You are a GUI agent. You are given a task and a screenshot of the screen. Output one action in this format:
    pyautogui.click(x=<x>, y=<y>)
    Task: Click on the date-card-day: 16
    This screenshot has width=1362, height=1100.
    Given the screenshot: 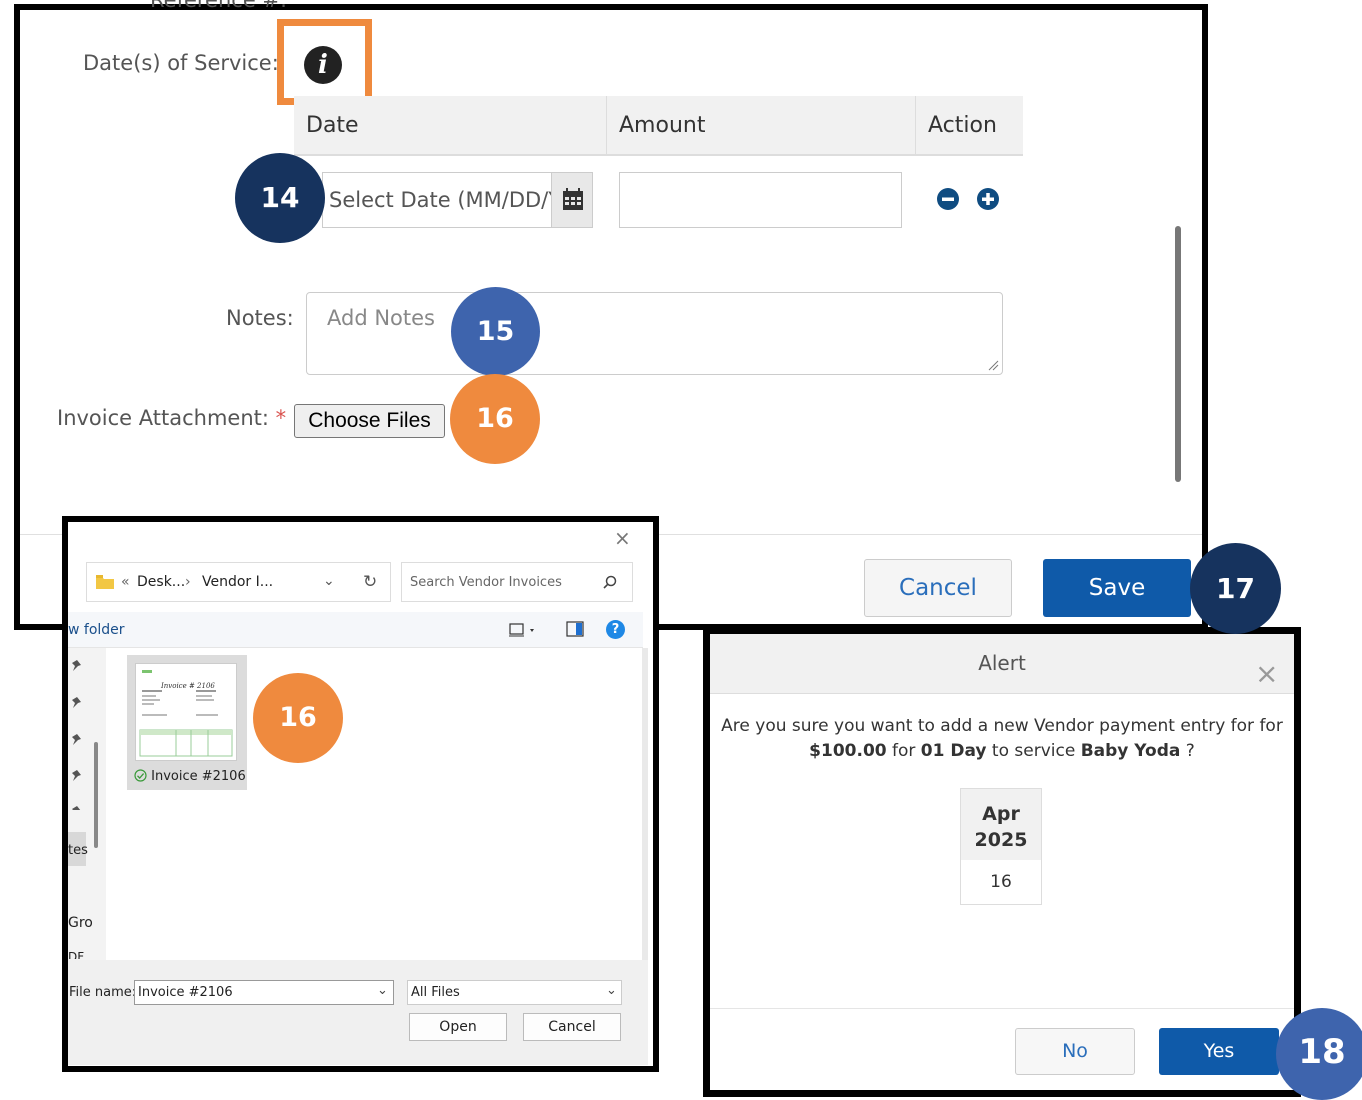 What is the action you would take?
    pyautogui.click(x=1001, y=882)
    